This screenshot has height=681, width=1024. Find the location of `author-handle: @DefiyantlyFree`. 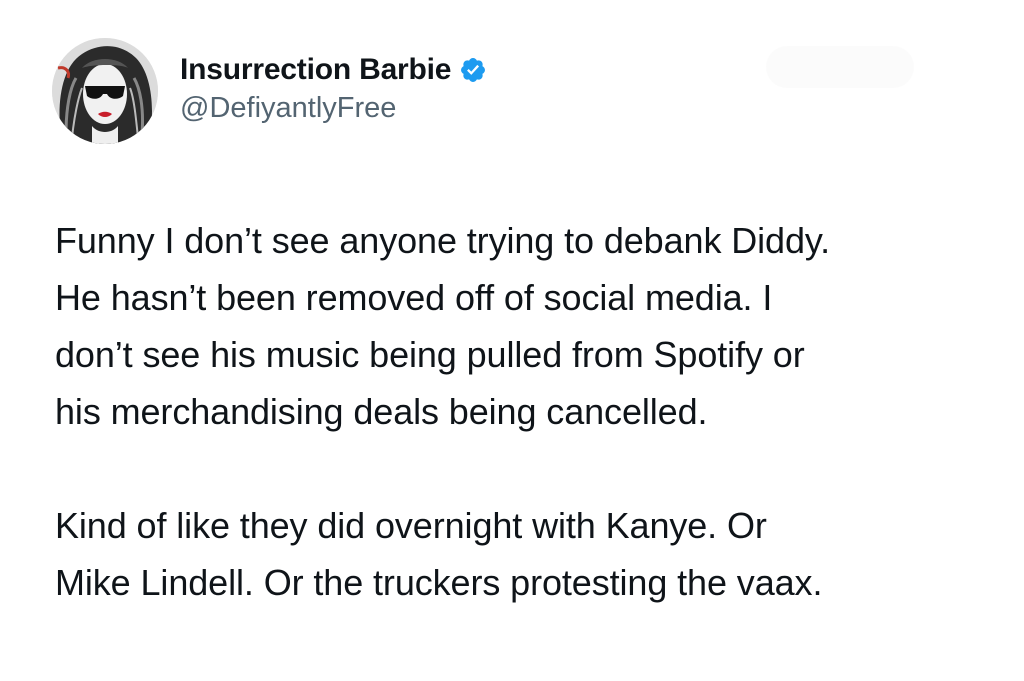

author-handle: @DefiyantlyFree is located at coordinates (333, 108).